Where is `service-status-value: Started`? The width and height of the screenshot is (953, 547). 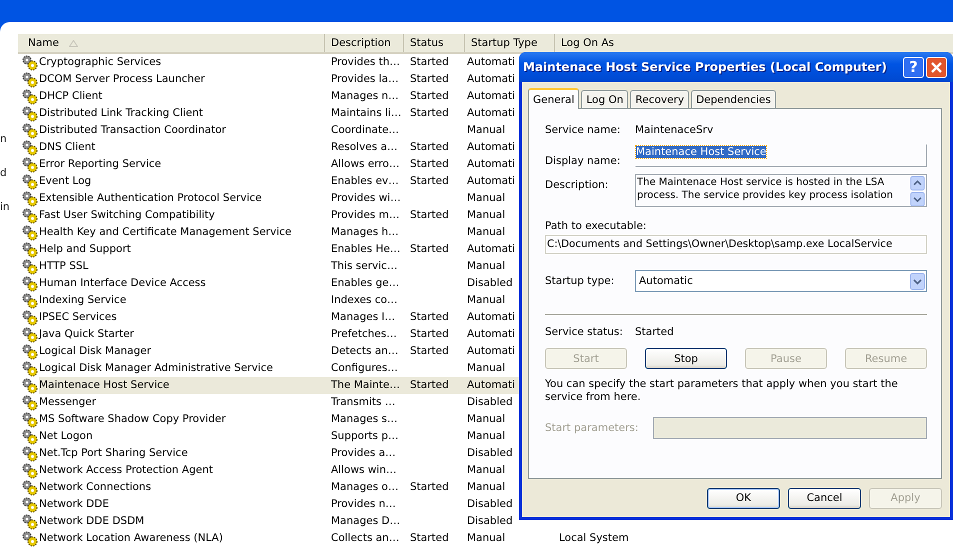 service-status-value: Started is located at coordinates (654, 332).